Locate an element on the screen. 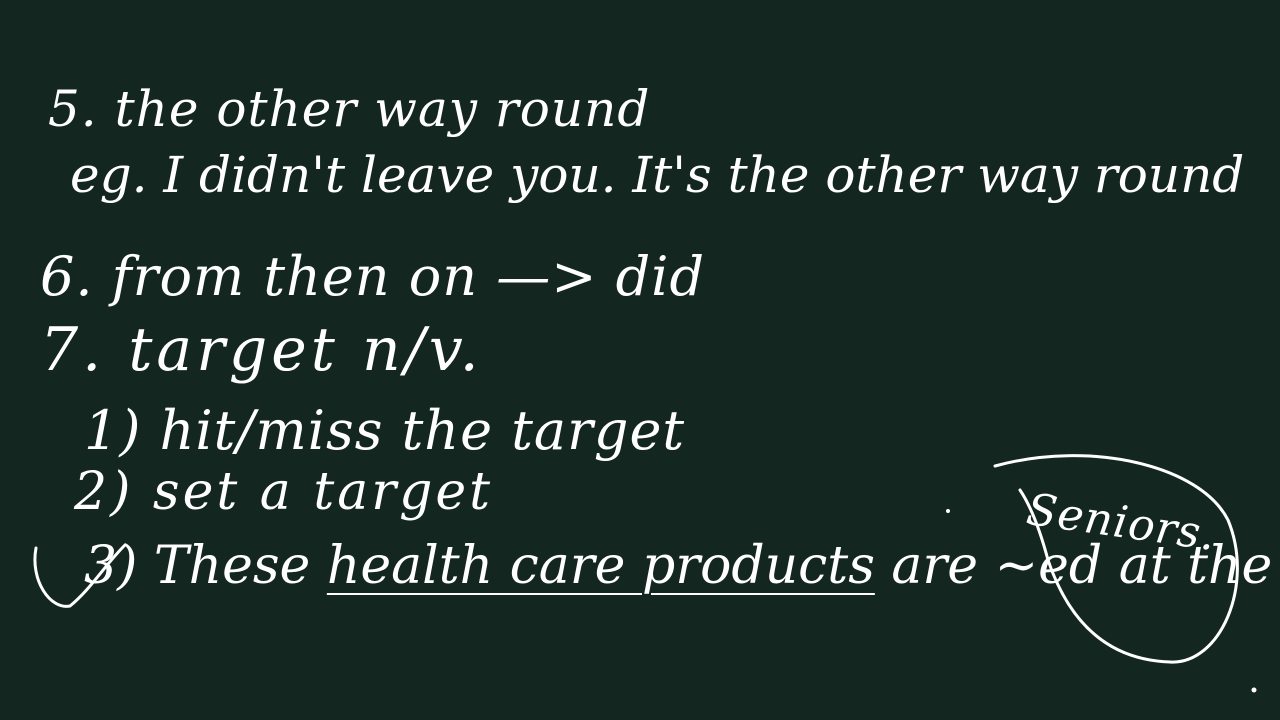  underlined-phrase: health care products is located at coordinates (600, 566).